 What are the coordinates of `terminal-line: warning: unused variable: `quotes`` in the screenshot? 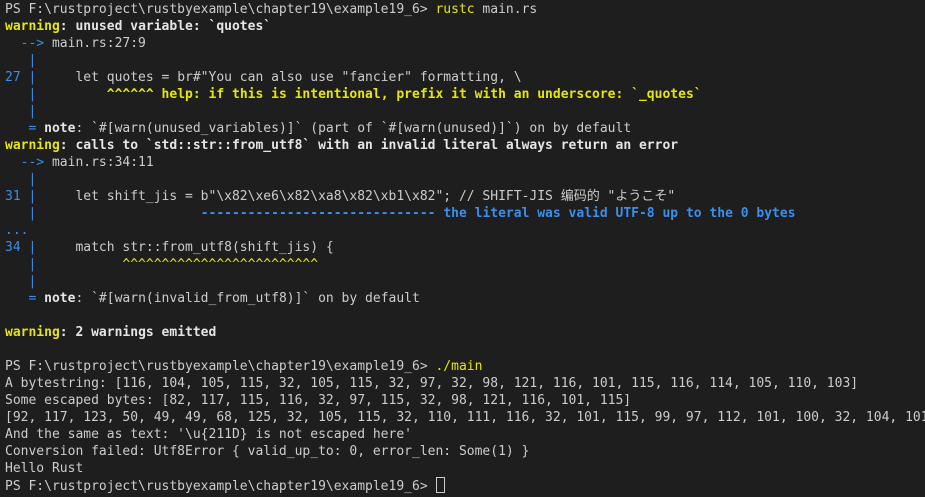 It's located at (465, 26).